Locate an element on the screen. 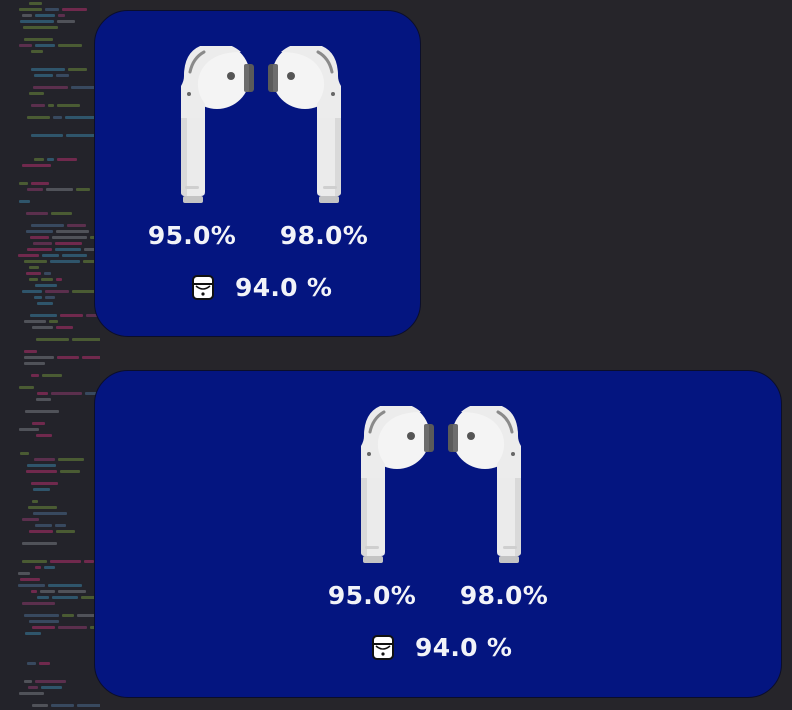 The width and height of the screenshot is (792, 710). background-code-editor is located at coordinates (50, 355).